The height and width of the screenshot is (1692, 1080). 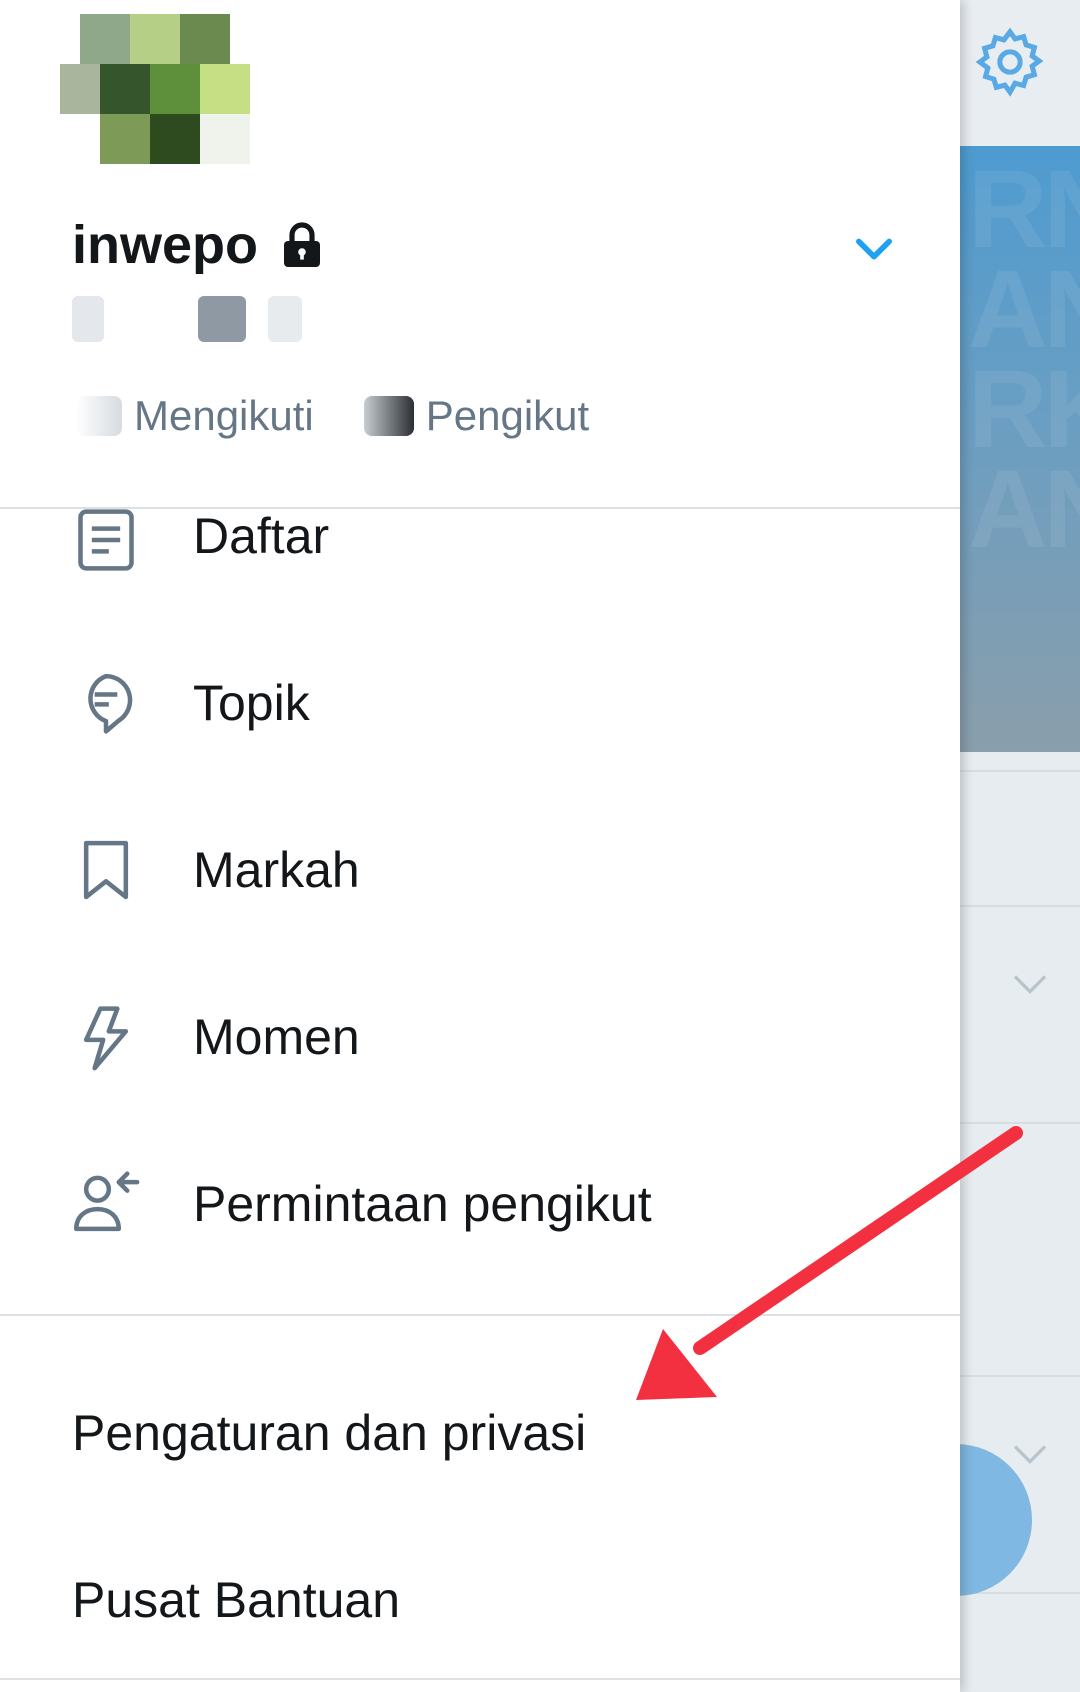 I want to click on settings-and-privacy-link: Pengaturan dan privasi, so click(x=329, y=1433).